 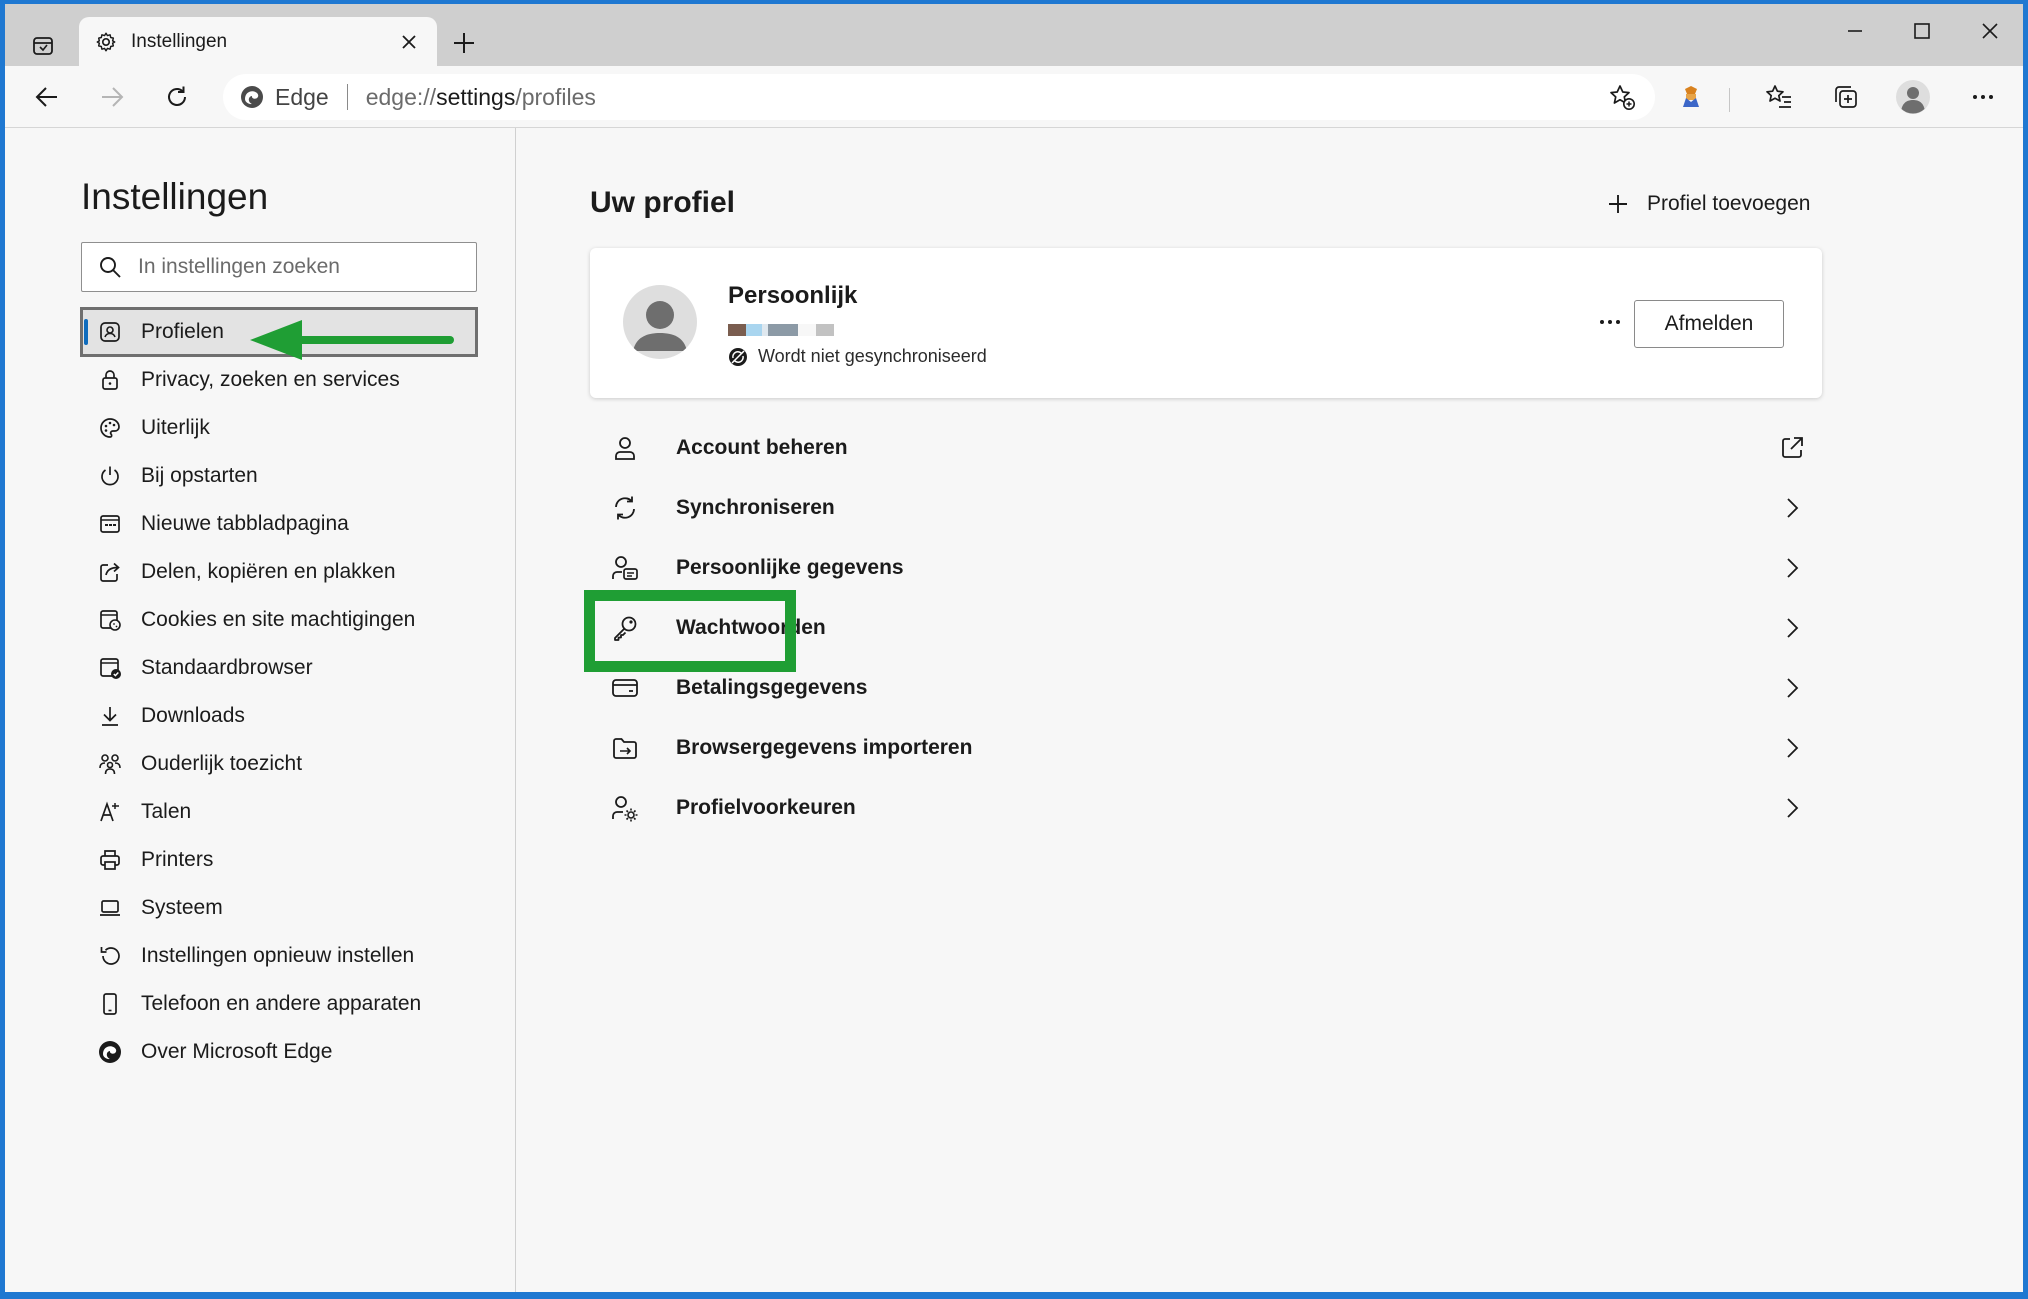 I want to click on edge-logo-icon, so click(x=110, y=1052).